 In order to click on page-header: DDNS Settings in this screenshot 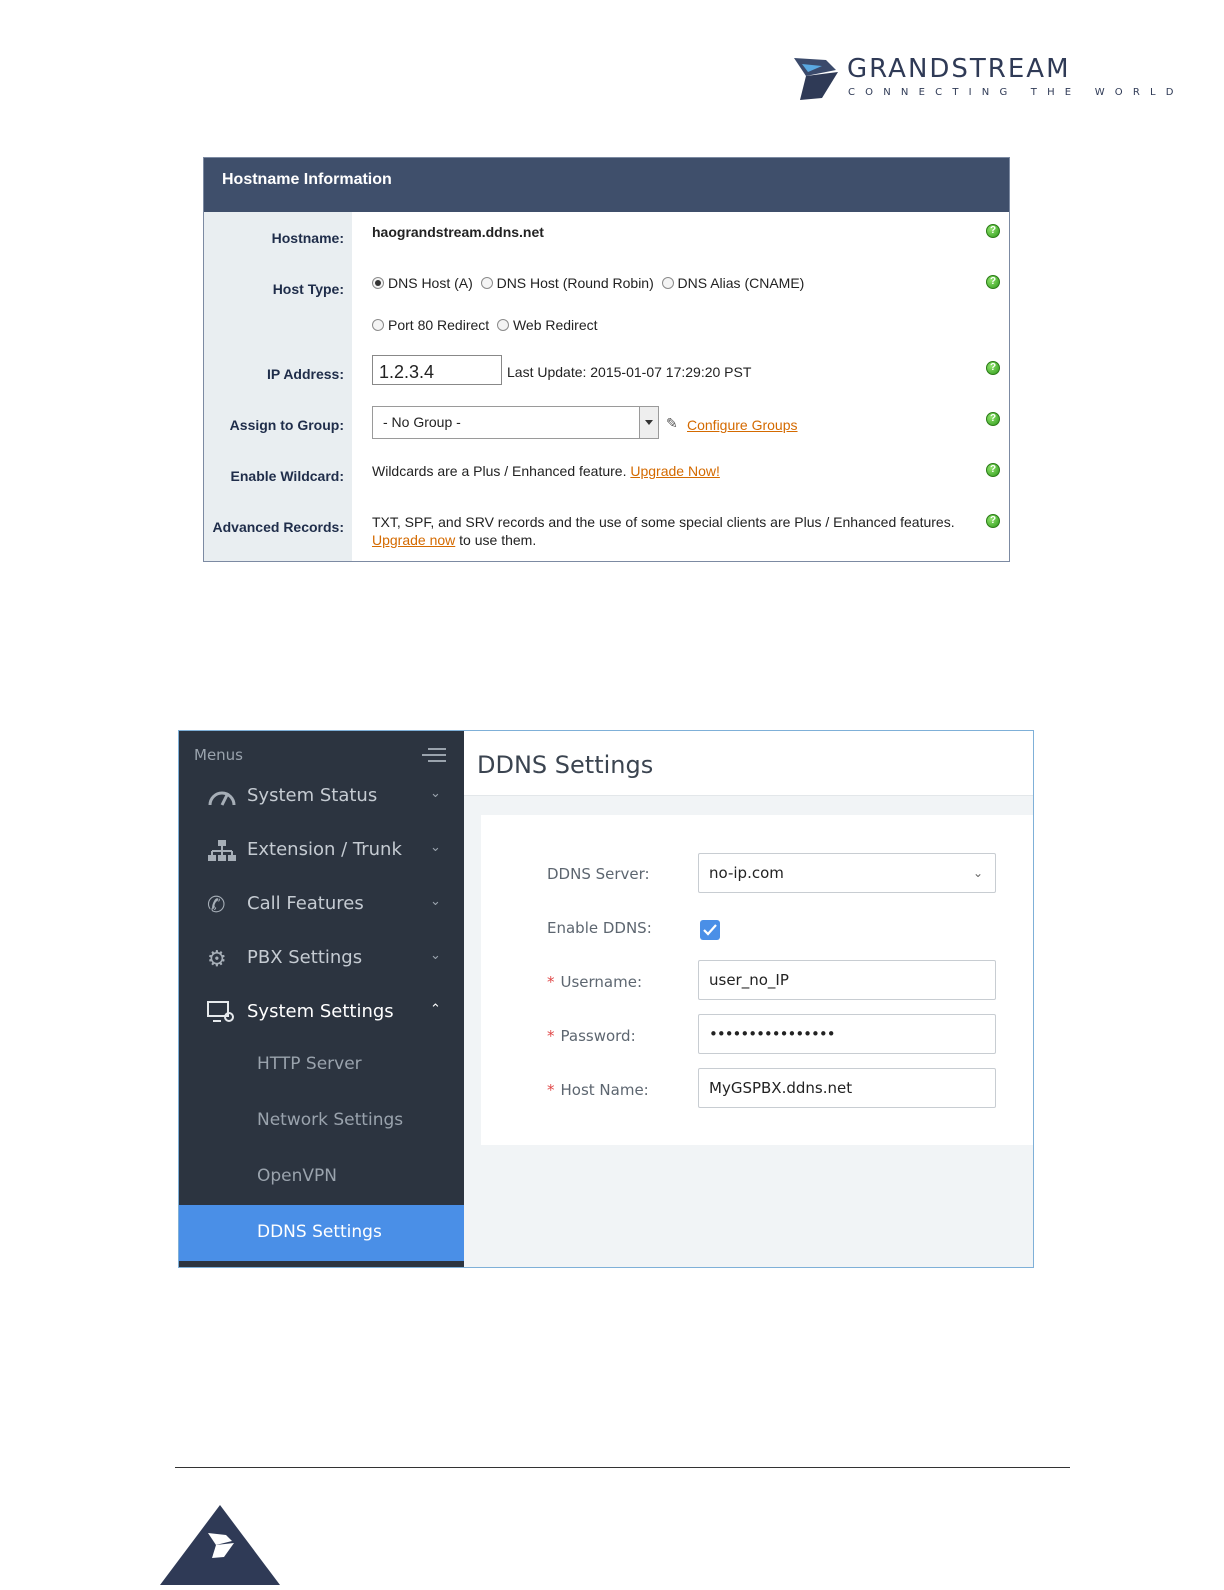, I will do `click(748, 763)`.